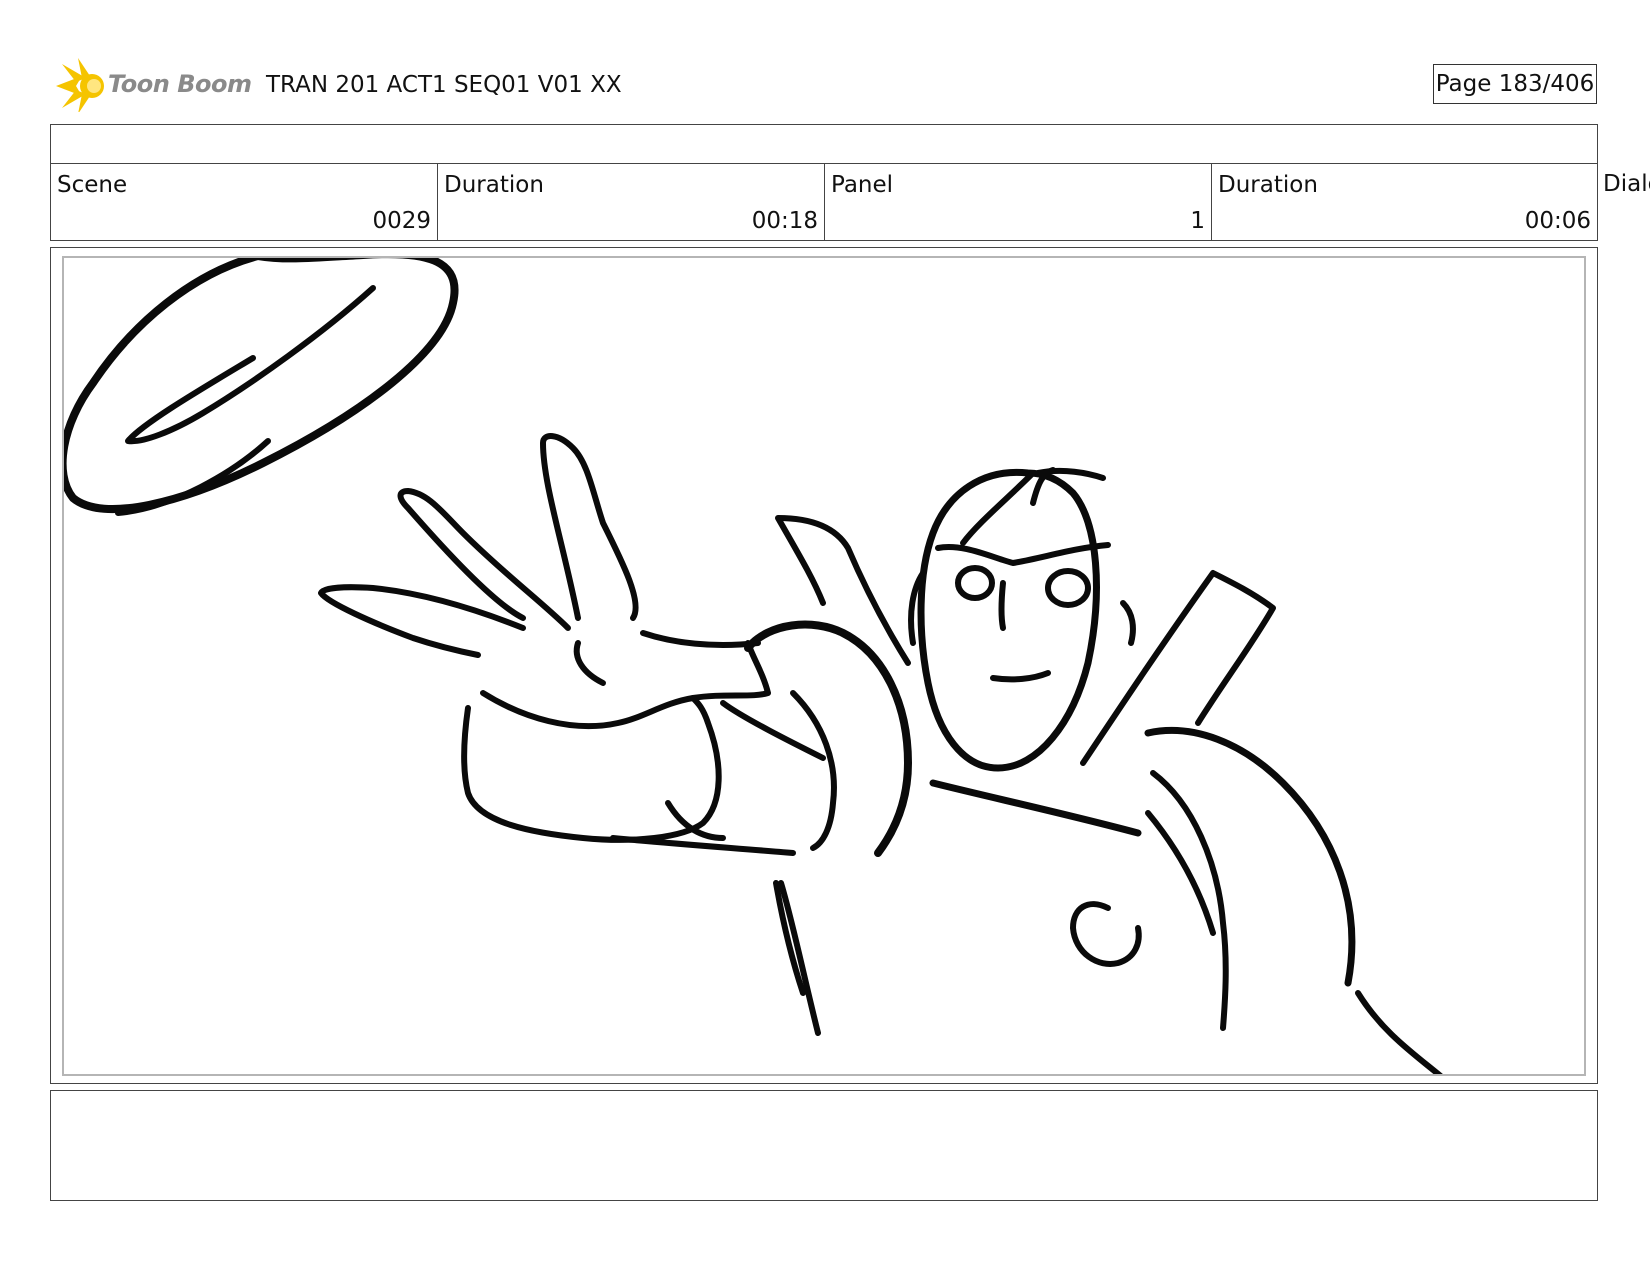 The height and width of the screenshot is (1275, 1650). I want to click on panel-duration-cell: Duration 00:06, so click(1404, 202).